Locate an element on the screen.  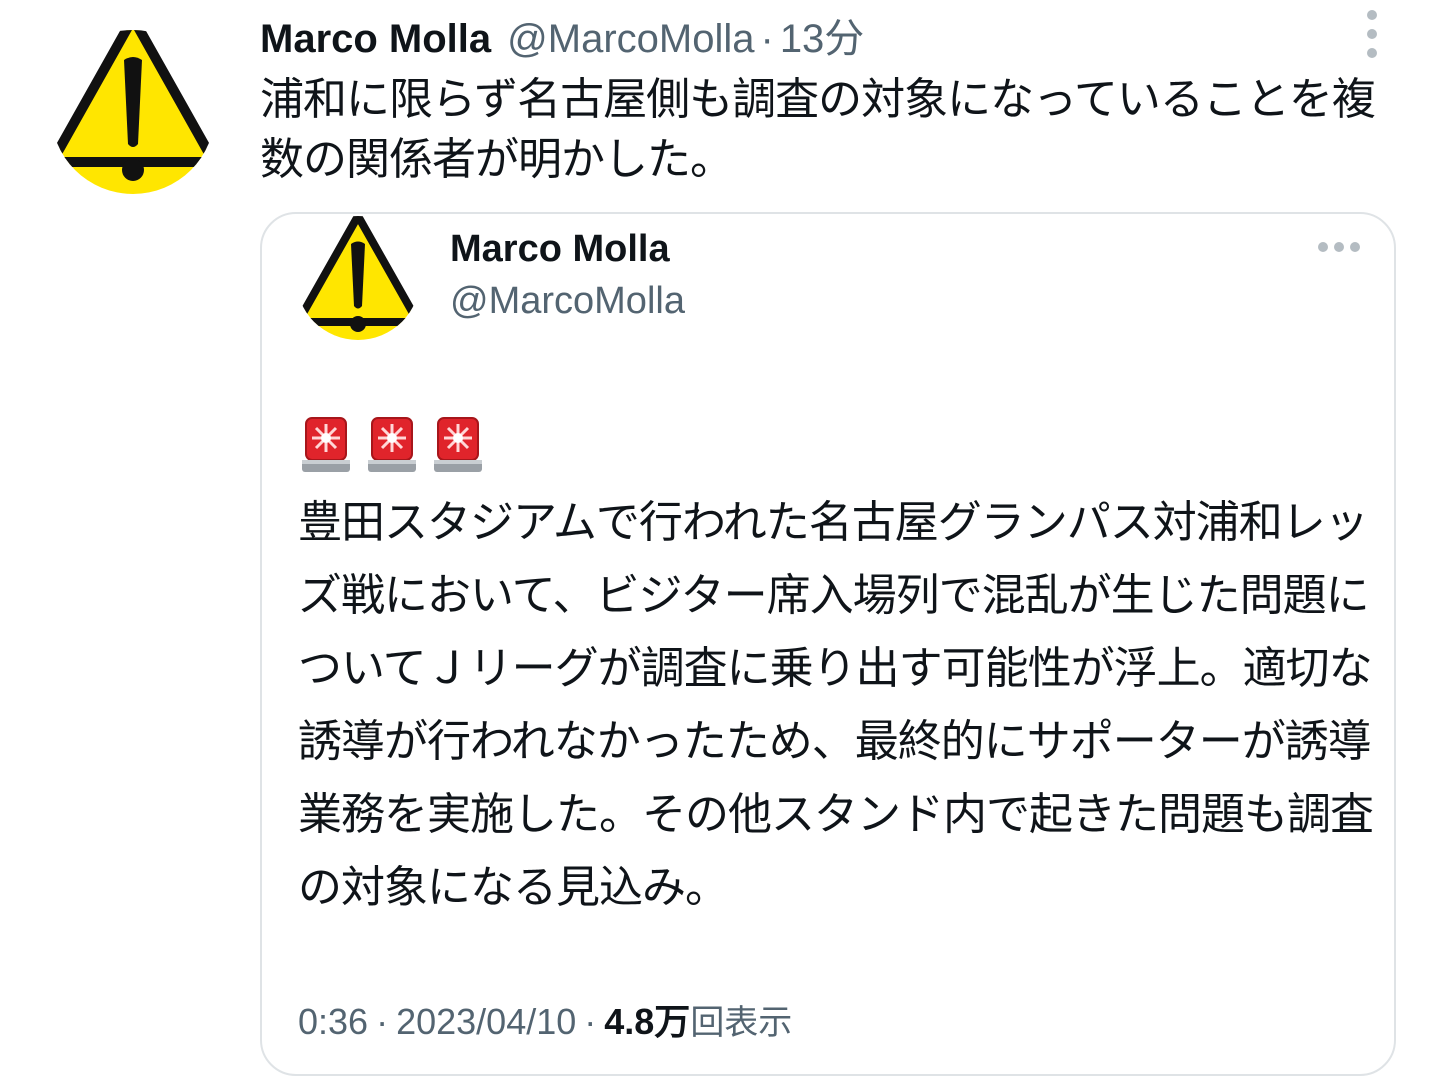
quote-avatar is located at coordinates (358, 278).